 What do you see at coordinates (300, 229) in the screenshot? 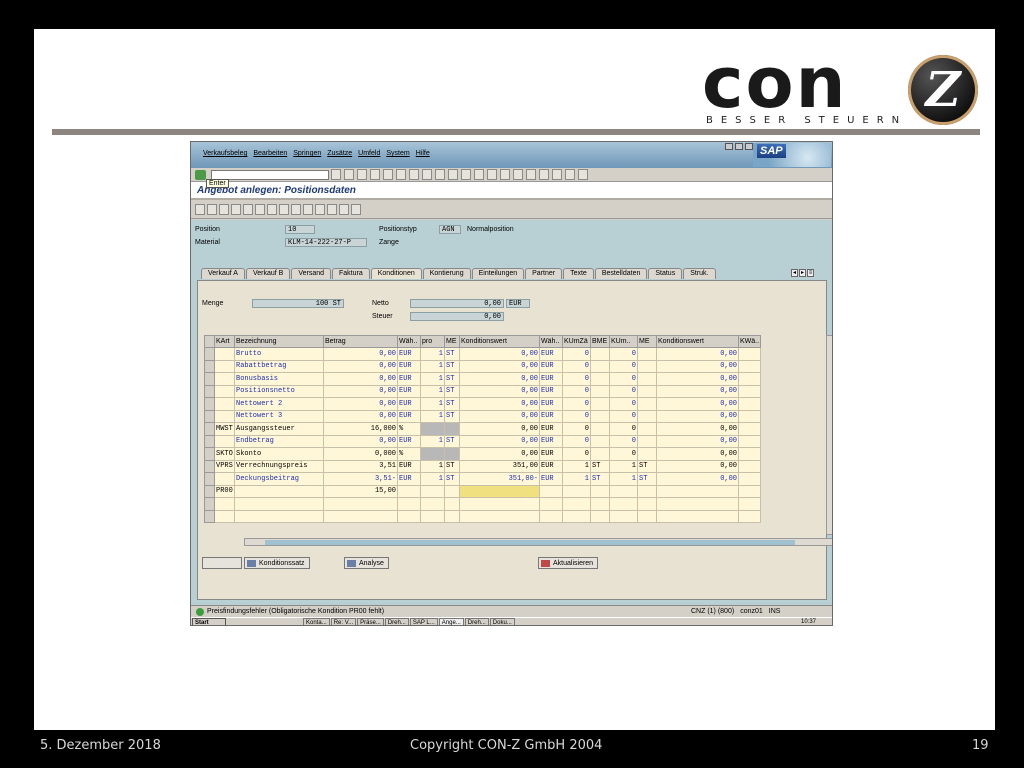
I see `position-field: 10` at bounding box center [300, 229].